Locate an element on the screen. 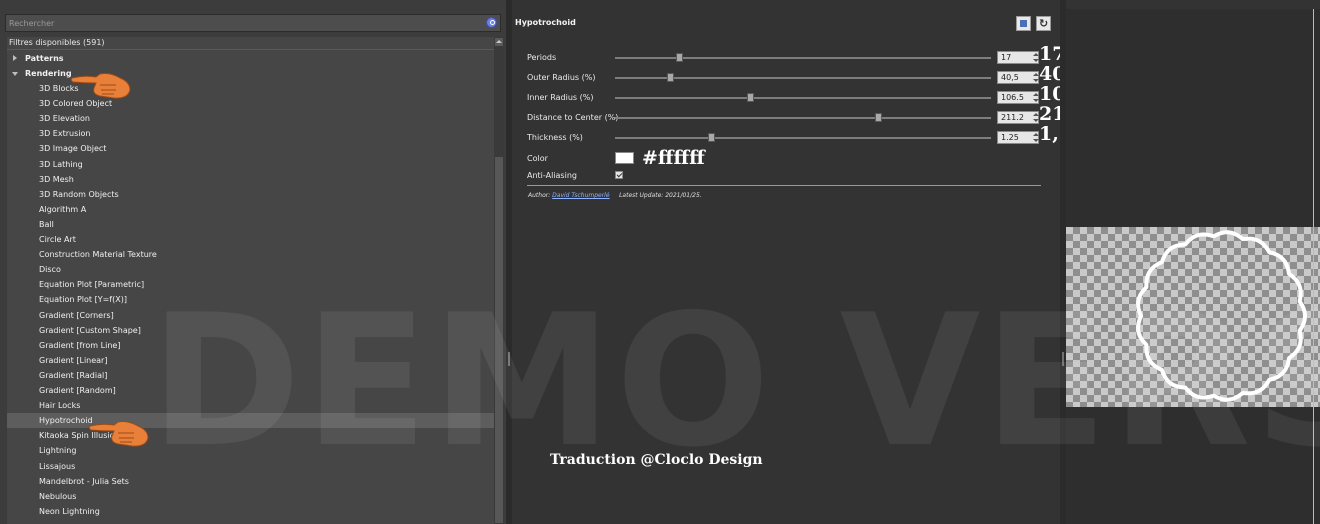 This screenshot has width=1320, height=524. param-label: Periods is located at coordinates (542, 57).